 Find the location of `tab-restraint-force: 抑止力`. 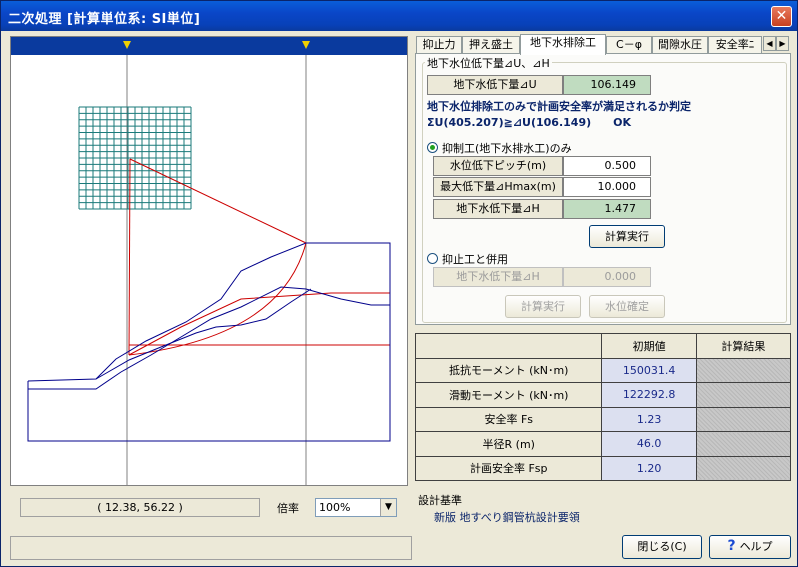

tab-restraint-force: 抑止力 is located at coordinates (439, 45).